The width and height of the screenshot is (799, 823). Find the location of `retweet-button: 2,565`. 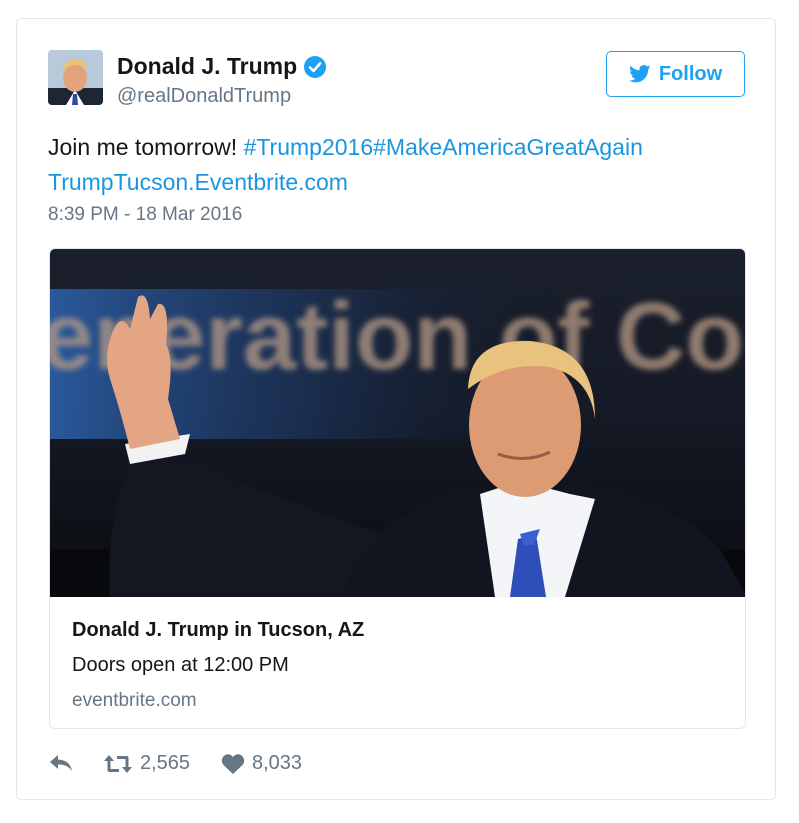

retweet-button: 2,565 is located at coordinates (146, 763).